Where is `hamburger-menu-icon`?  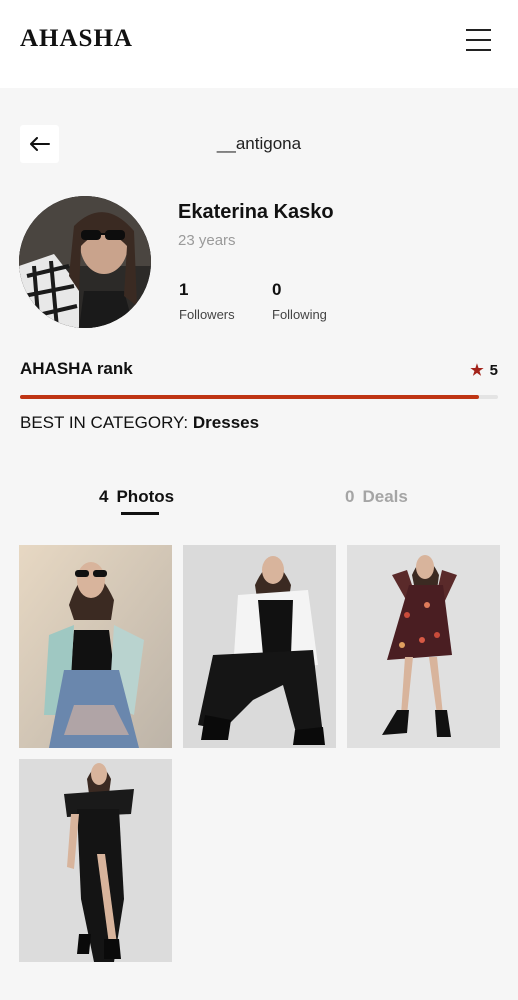
hamburger-menu-icon is located at coordinates (479, 40).